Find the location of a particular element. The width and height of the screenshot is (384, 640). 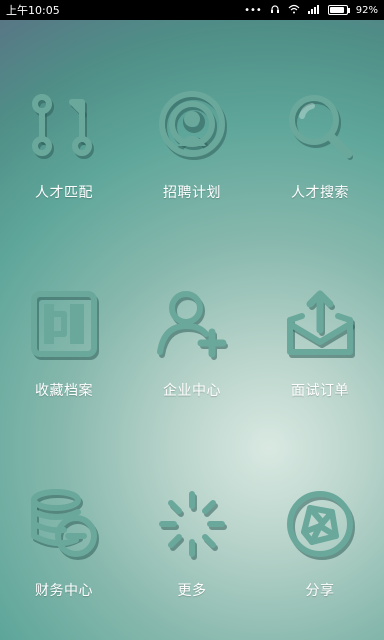

tile-label: 更多 is located at coordinates (192, 591).